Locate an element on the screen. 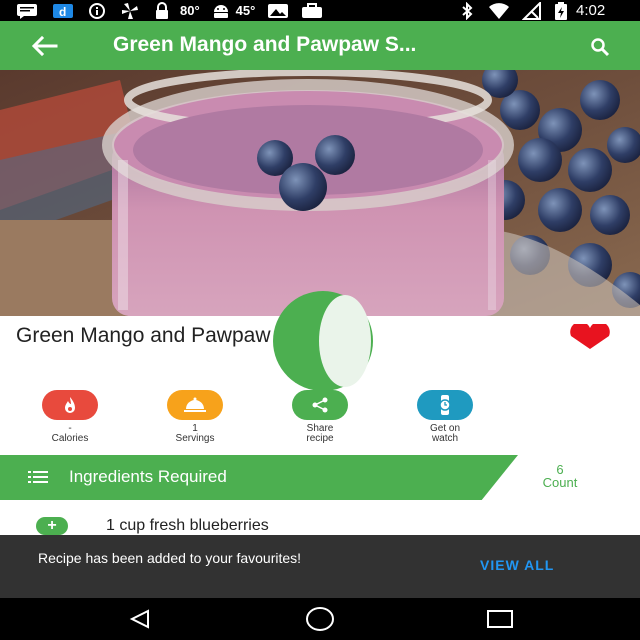 This screenshot has height=640, width=640. ingredients-count: 6 Count is located at coordinates (560, 476).